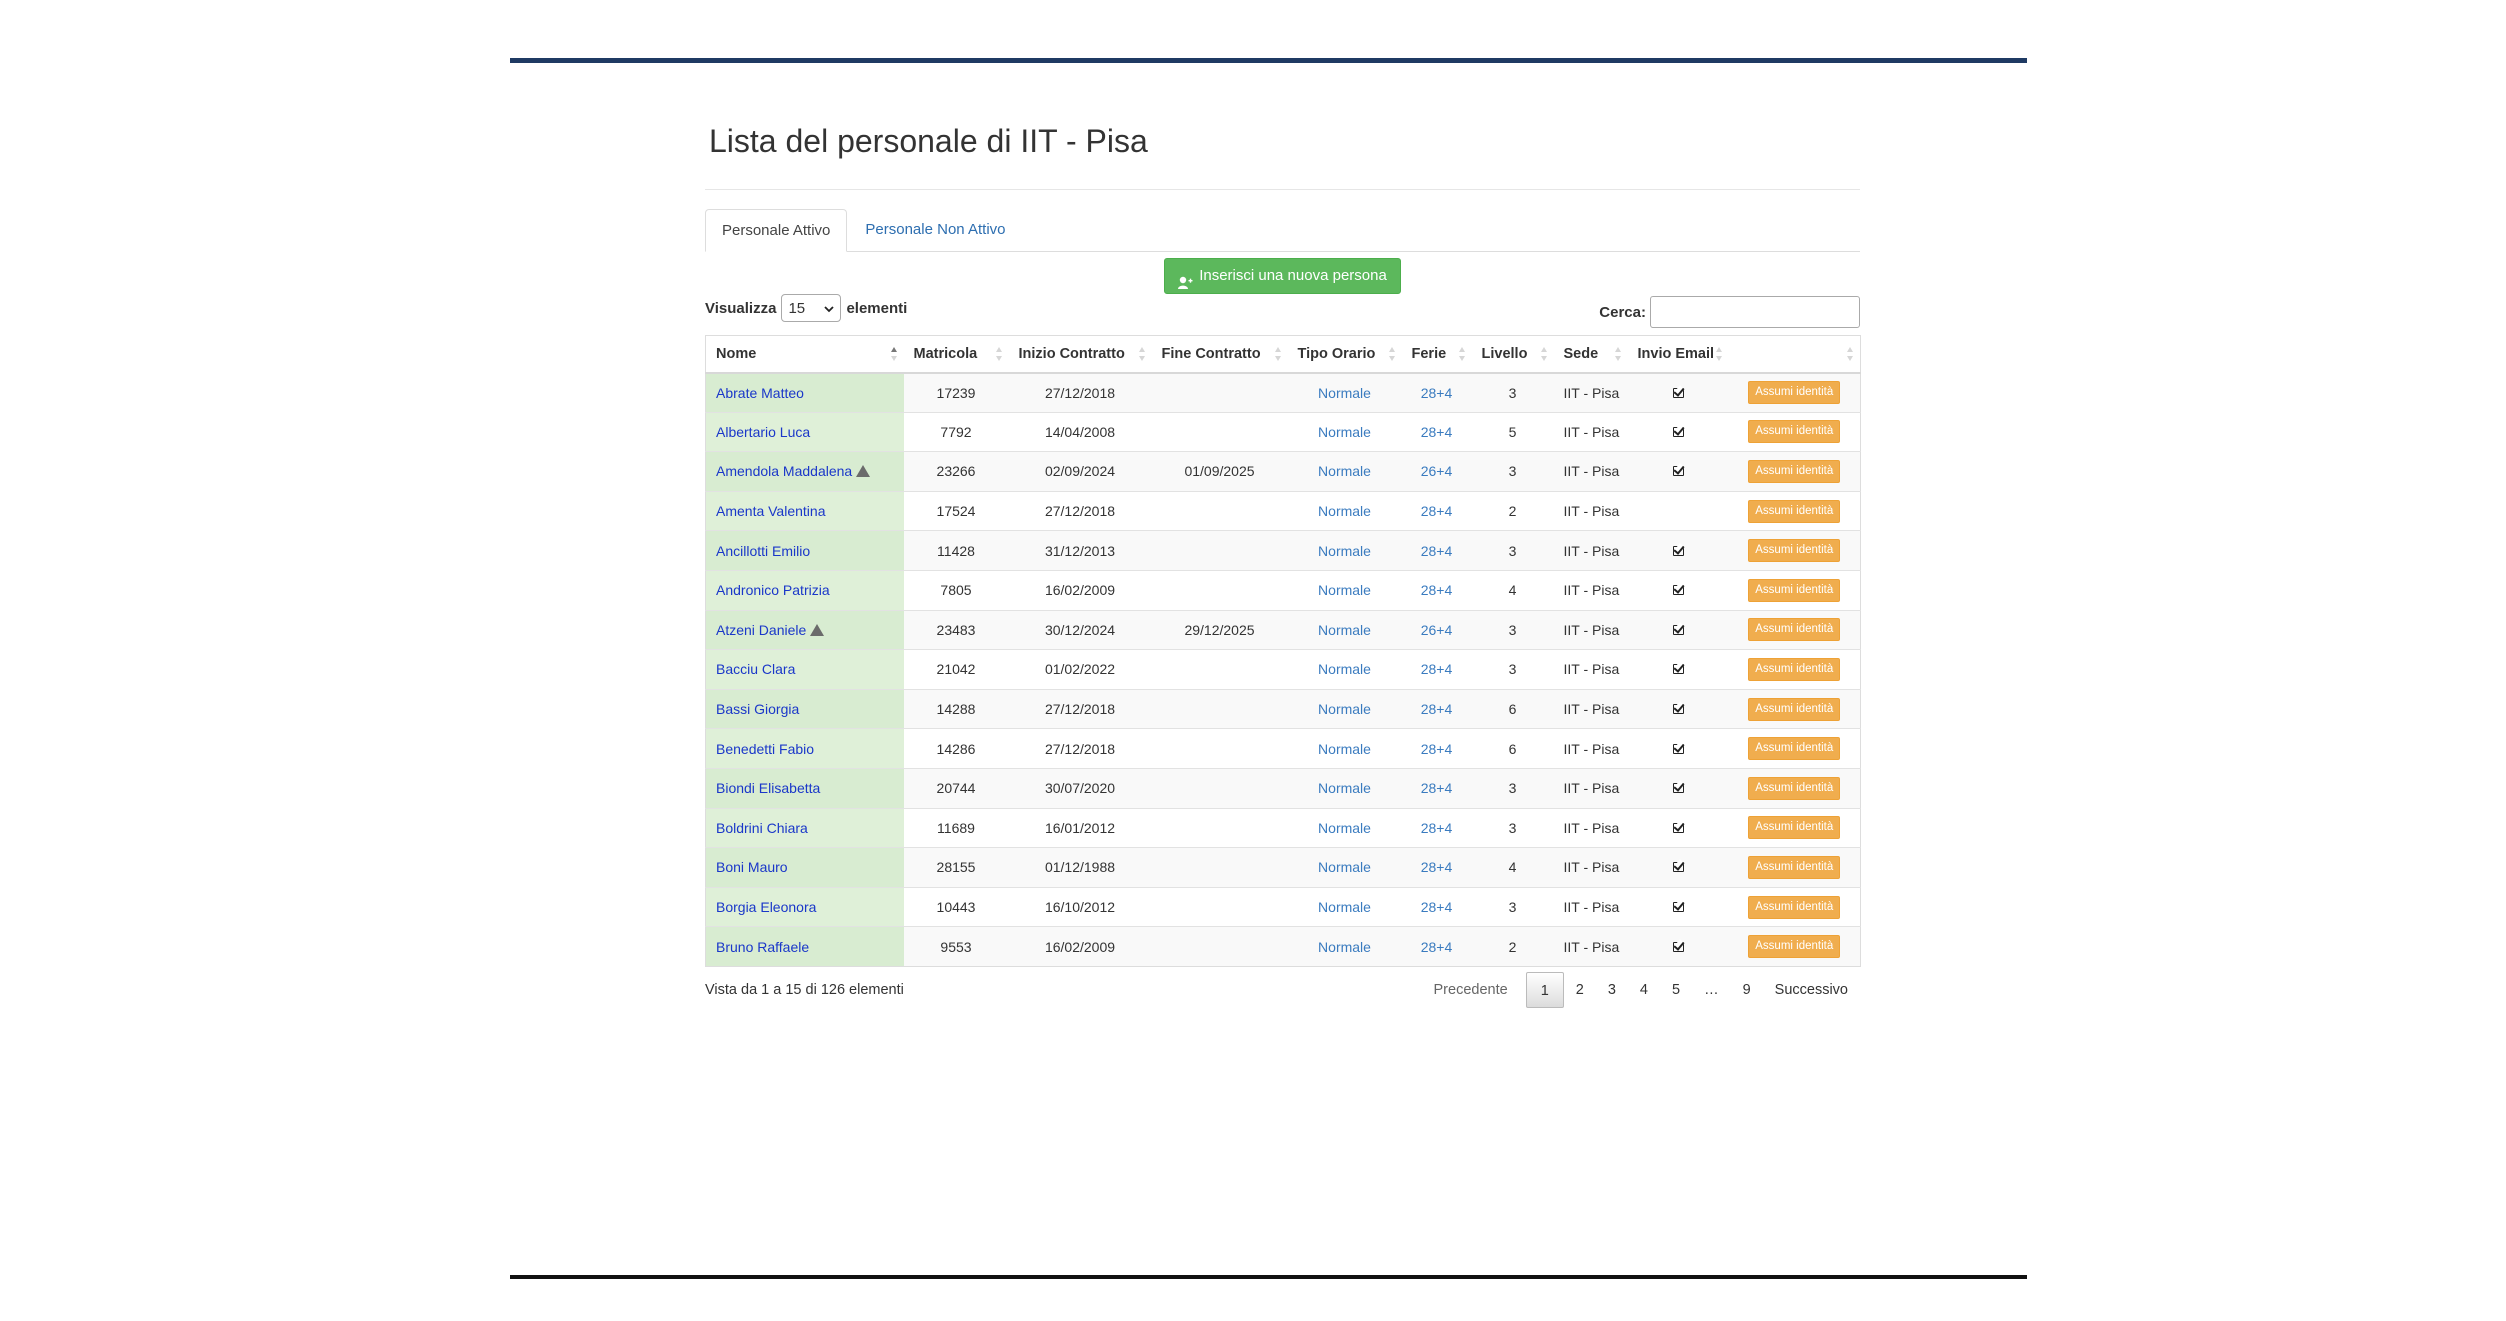 The image size is (2506, 1321). I want to click on cell-ferie: 26+4, so click(1436, 471).